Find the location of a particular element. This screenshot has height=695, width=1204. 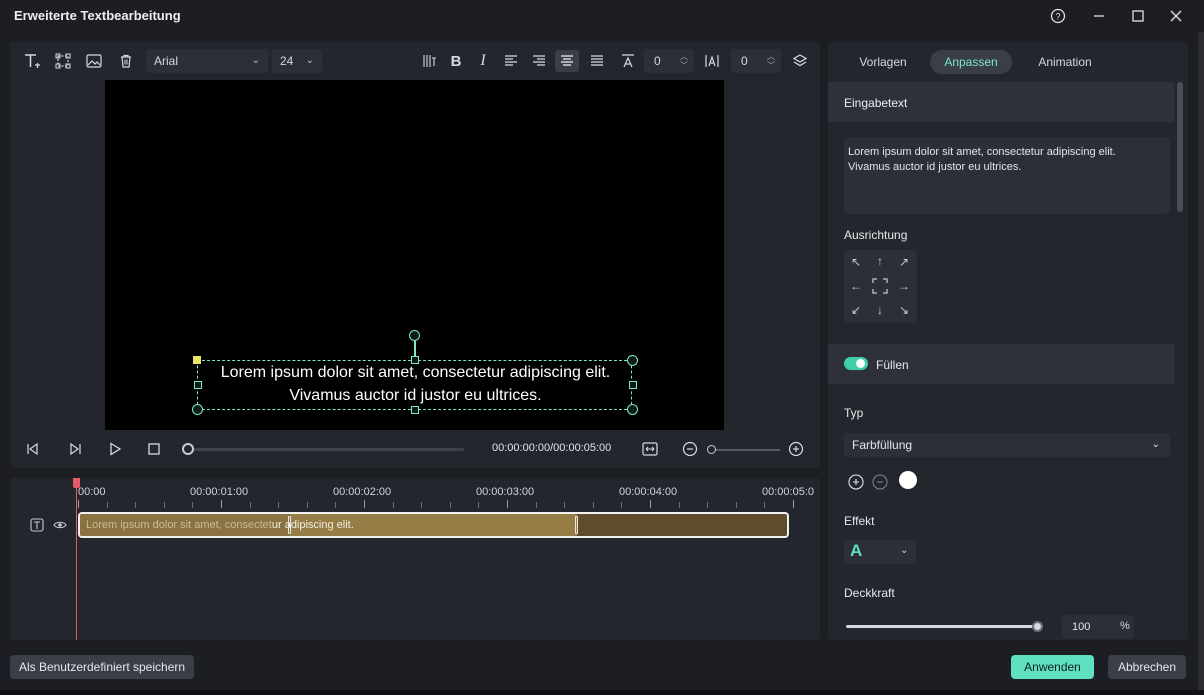

transform-icon is located at coordinates (63, 61).